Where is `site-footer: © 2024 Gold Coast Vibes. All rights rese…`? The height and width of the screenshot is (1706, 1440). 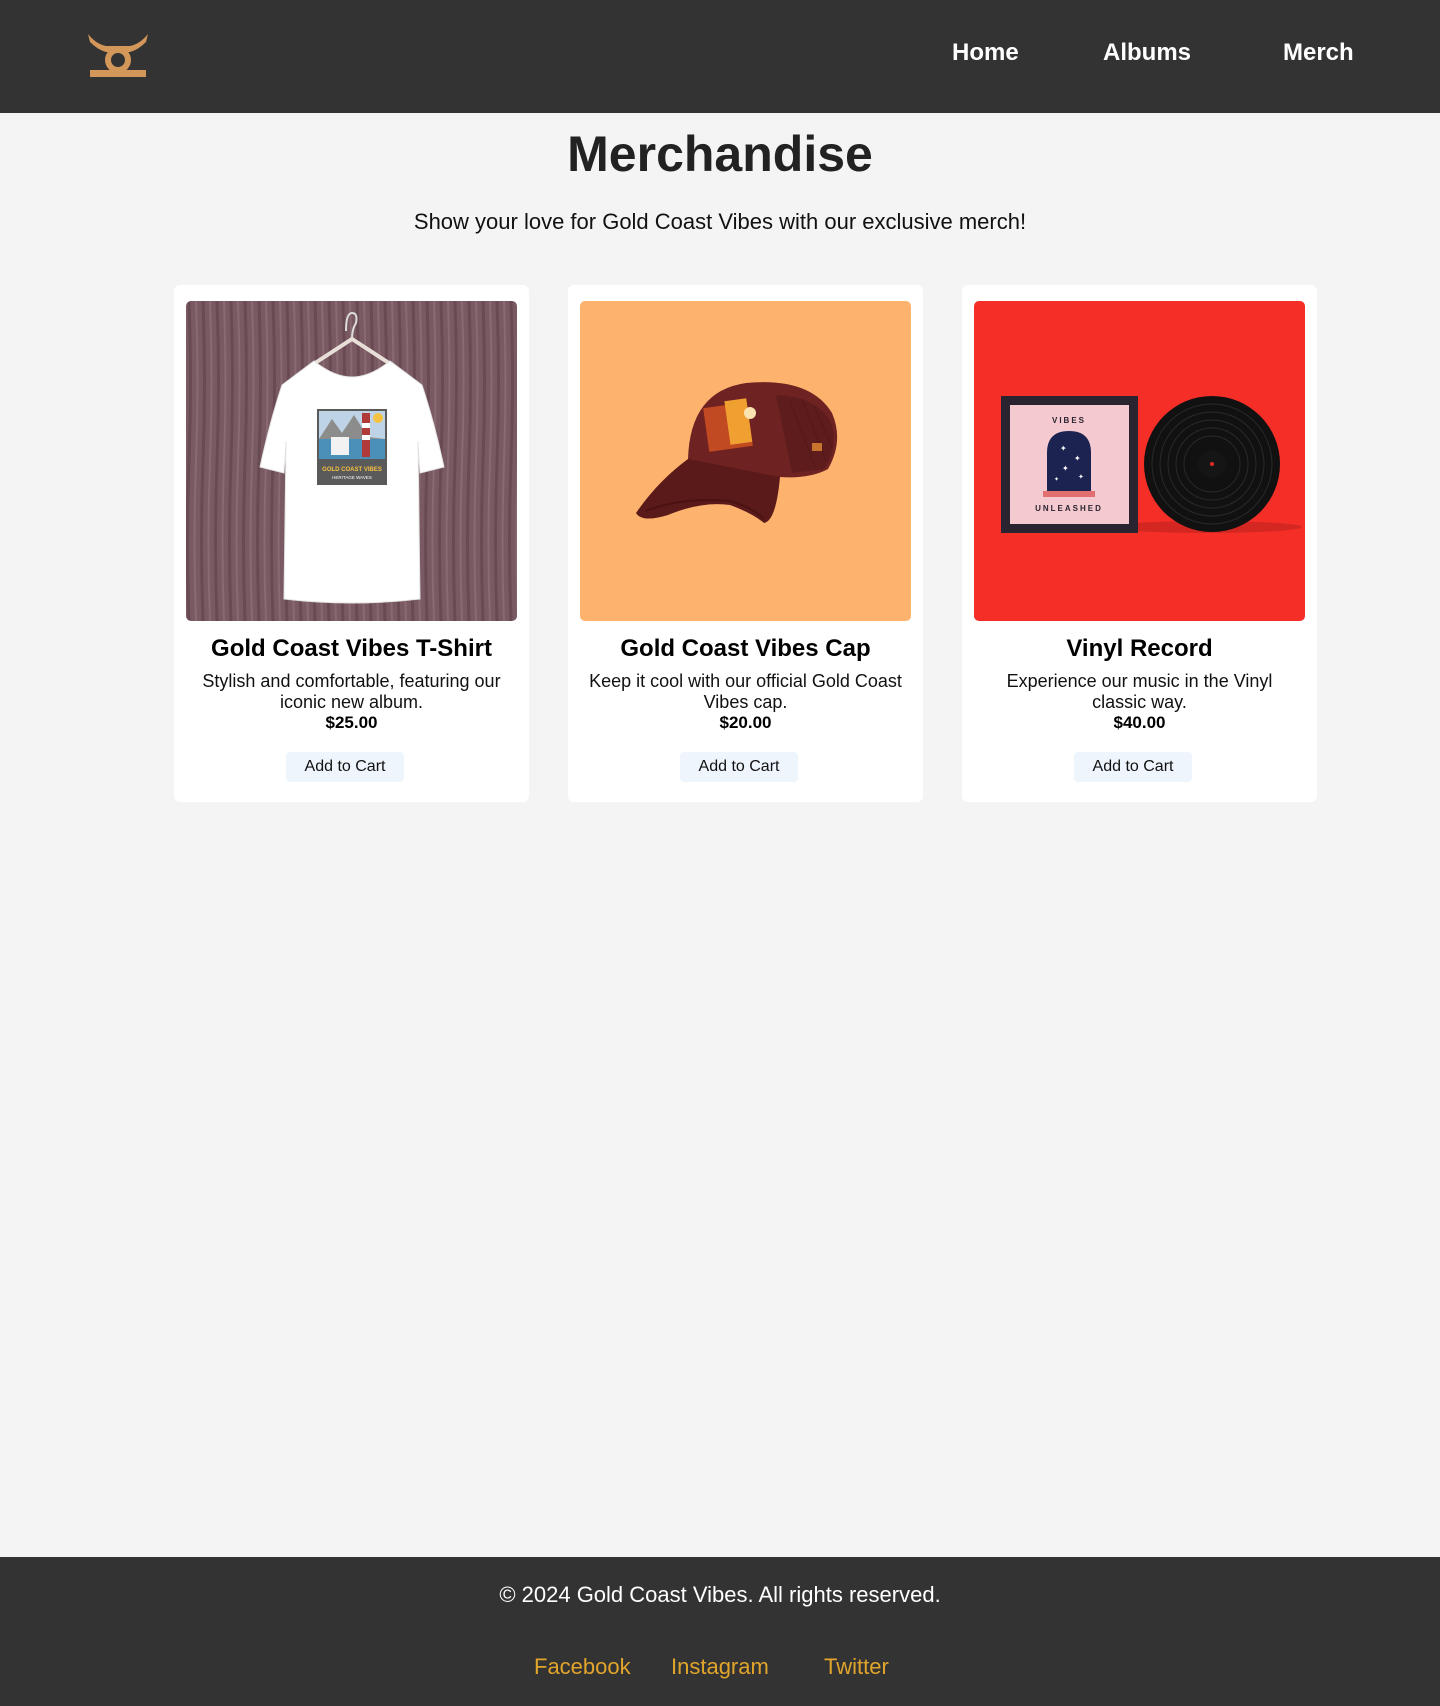
site-footer: © 2024 Gold Coast Vibes. All rights rese… is located at coordinates (720, 1631).